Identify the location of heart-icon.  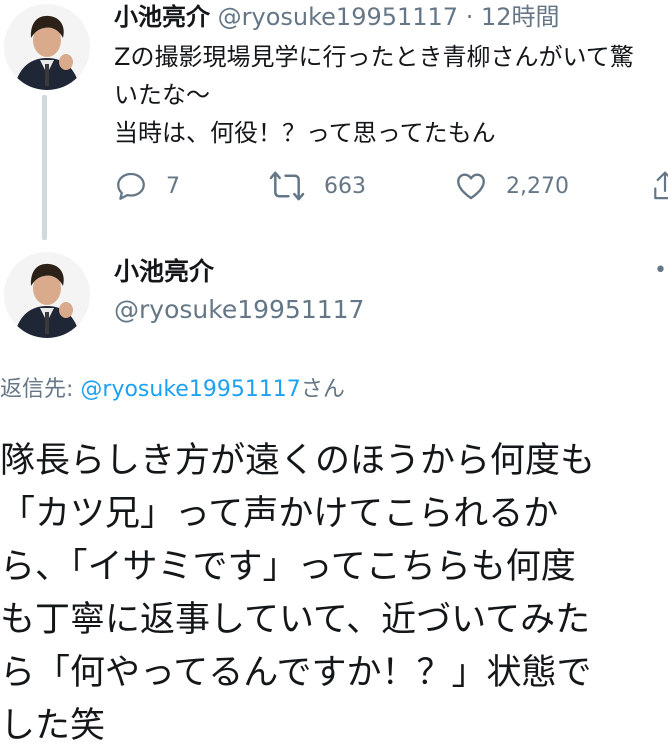
(471, 186).